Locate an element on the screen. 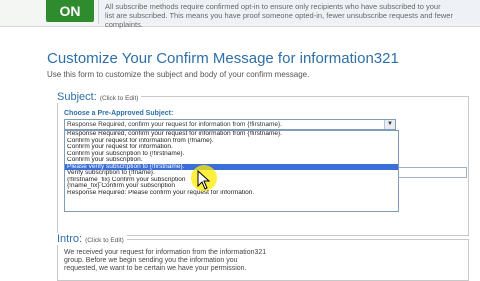 Image resolution: width=480 pixels, height=281 pixels. intro-legend: Intro: (Click to Edit) is located at coordinates (90, 239).